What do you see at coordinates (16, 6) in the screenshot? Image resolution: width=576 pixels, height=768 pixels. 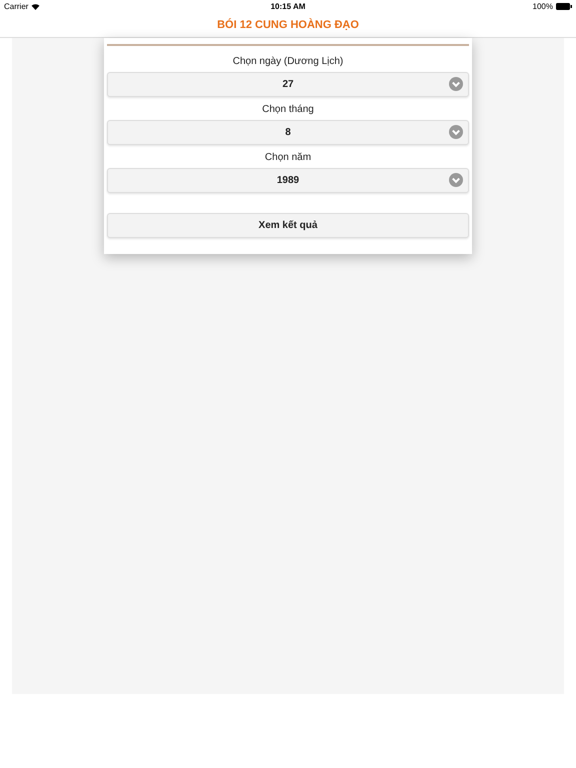 I see `carrier-label: Carrier` at bounding box center [16, 6].